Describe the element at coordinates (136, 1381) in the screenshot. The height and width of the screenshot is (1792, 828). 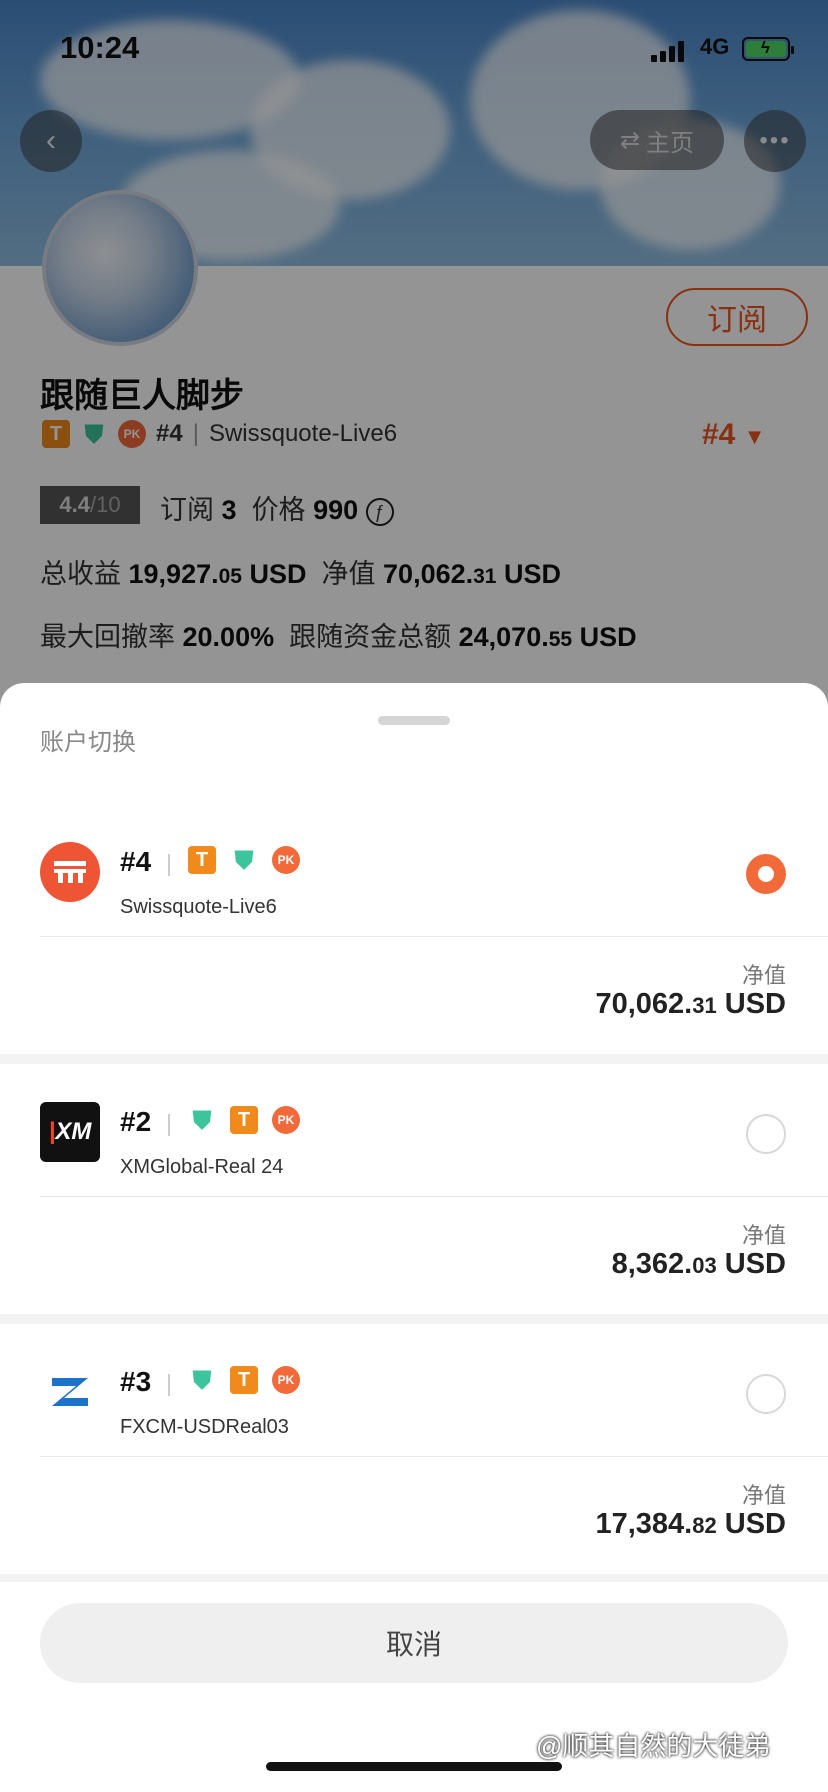
I see `account-rank: #3` at that location.